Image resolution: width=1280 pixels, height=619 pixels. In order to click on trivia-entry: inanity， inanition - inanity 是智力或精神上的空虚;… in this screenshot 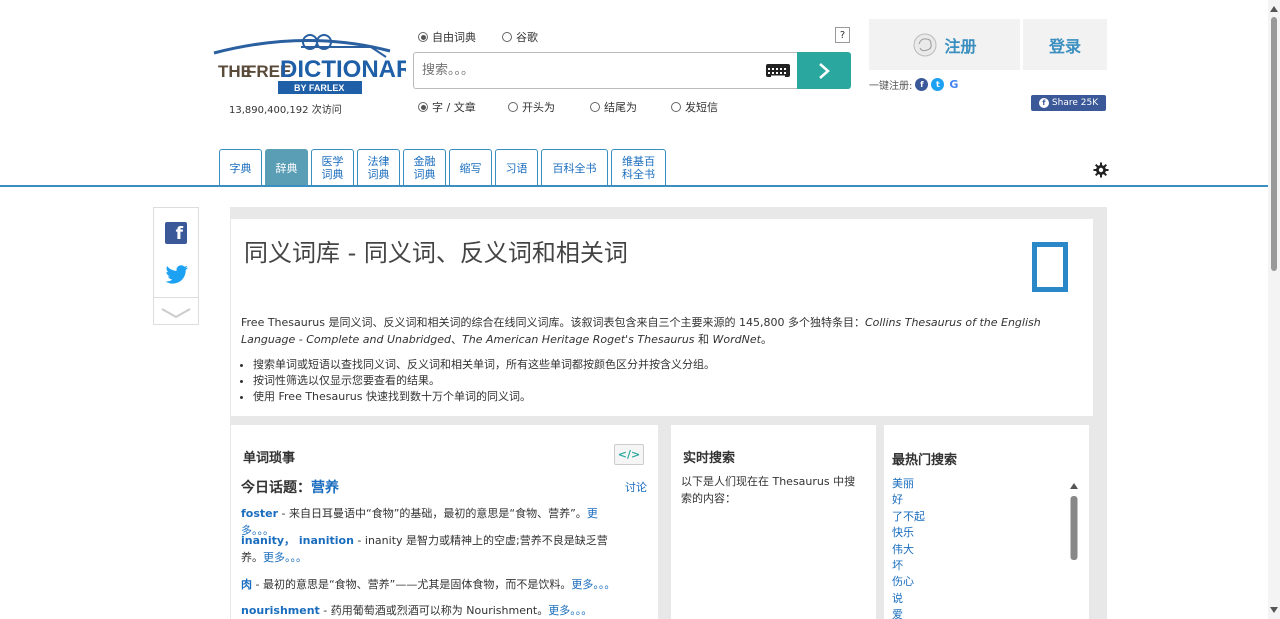, I will do `click(431, 549)`.